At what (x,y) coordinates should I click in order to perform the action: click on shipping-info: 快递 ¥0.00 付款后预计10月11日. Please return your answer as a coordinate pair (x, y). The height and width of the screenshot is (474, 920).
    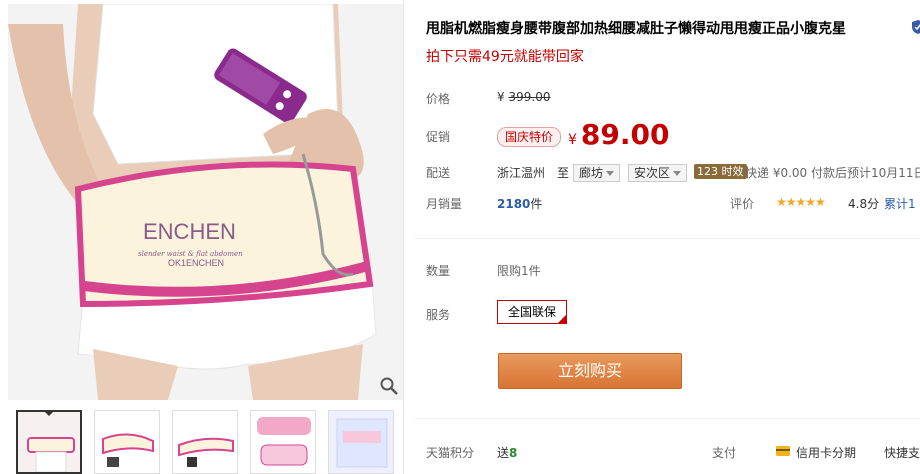
    Looking at the image, I should click on (832, 173).